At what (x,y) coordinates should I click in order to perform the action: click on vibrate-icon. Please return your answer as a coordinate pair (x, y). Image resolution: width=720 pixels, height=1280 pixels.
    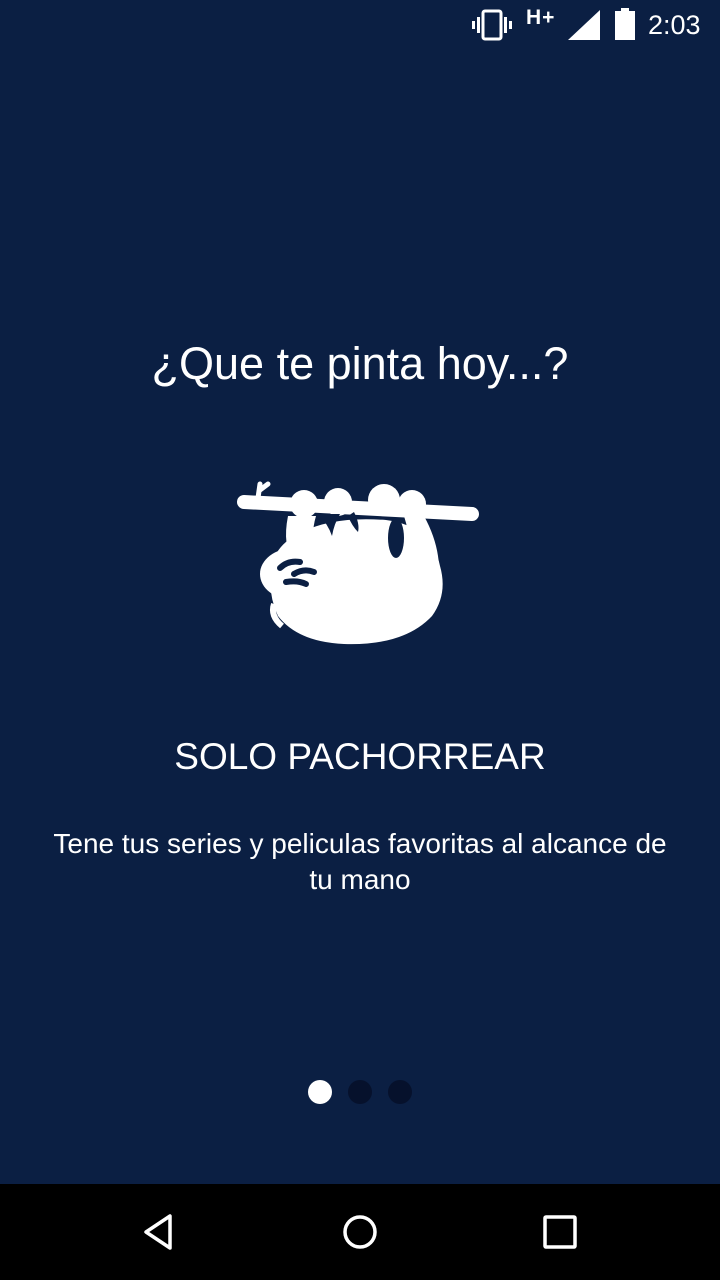
    Looking at the image, I should click on (492, 25).